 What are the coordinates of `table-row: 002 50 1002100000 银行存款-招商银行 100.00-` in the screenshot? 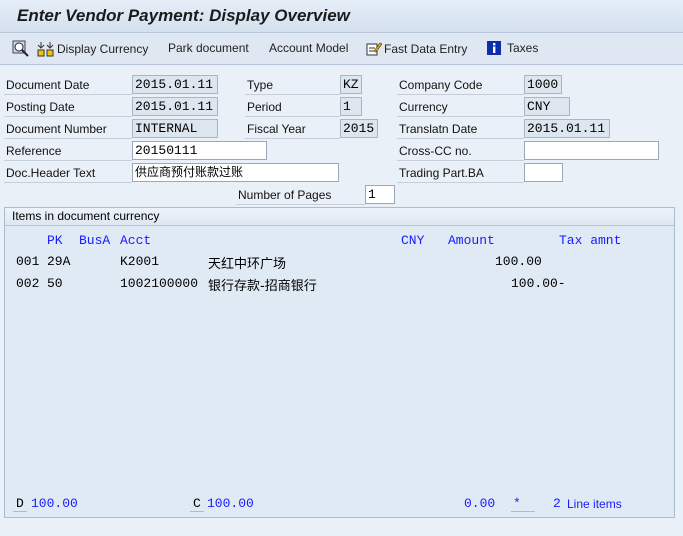 It's located at (339, 286).